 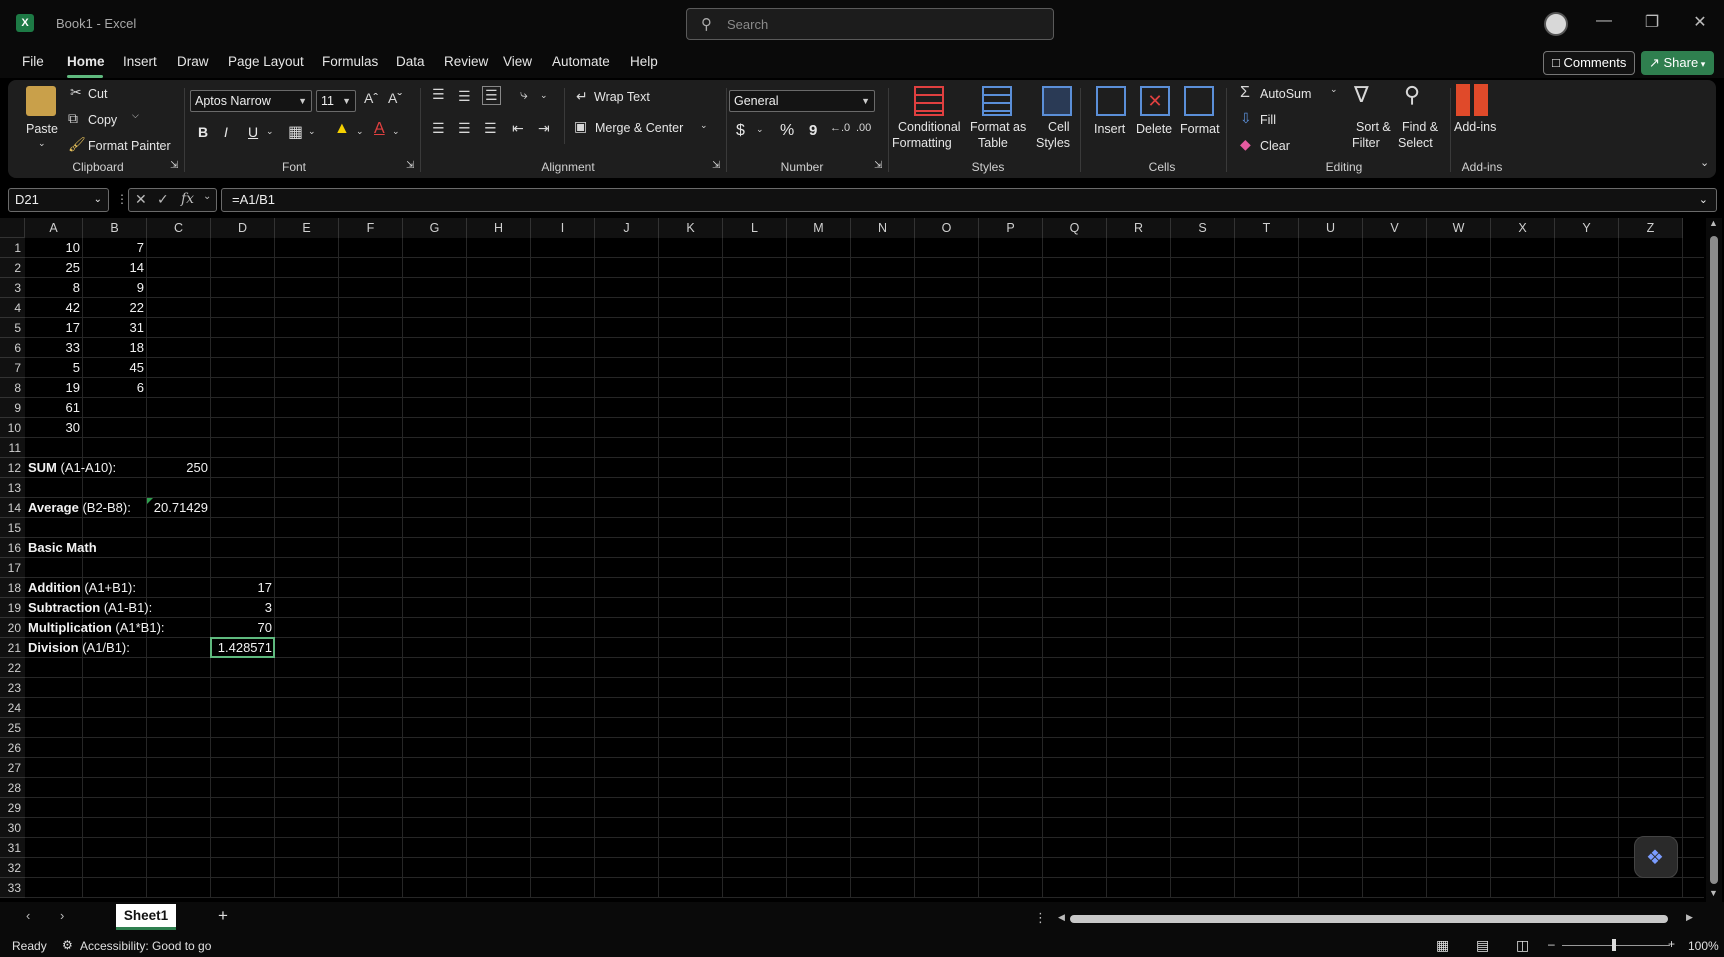 What do you see at coordinates (627, 228) in the screenshot?
I see `column-header-j: J` at bounding box center [627, 228].